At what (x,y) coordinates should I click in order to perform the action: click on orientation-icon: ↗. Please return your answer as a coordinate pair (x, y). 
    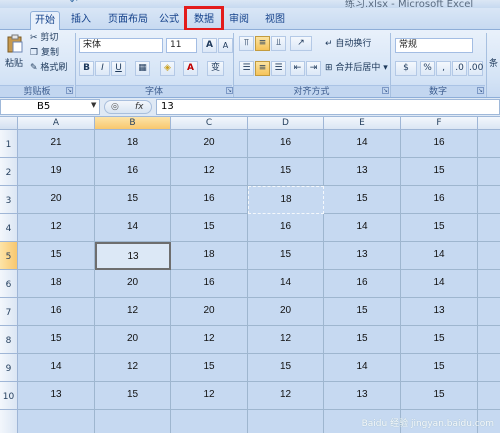
    Looking at the image, I should click on (301, 43).